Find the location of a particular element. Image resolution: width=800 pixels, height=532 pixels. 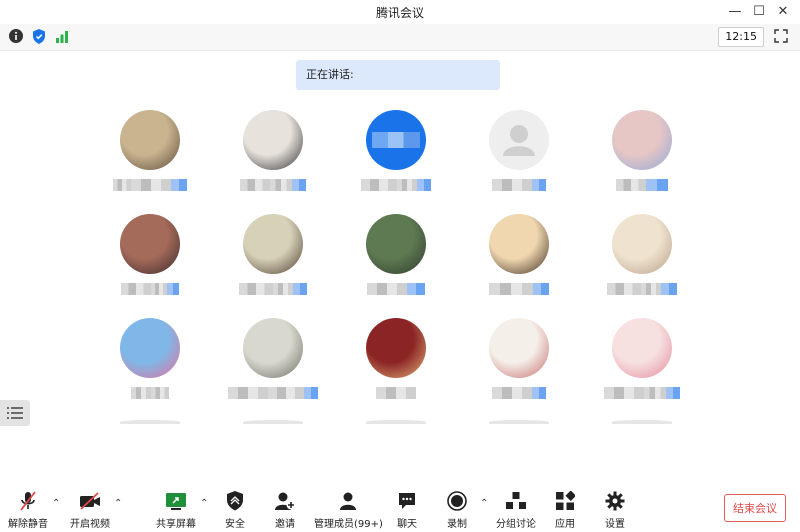

members-icon is located at coordinates (348, 501).